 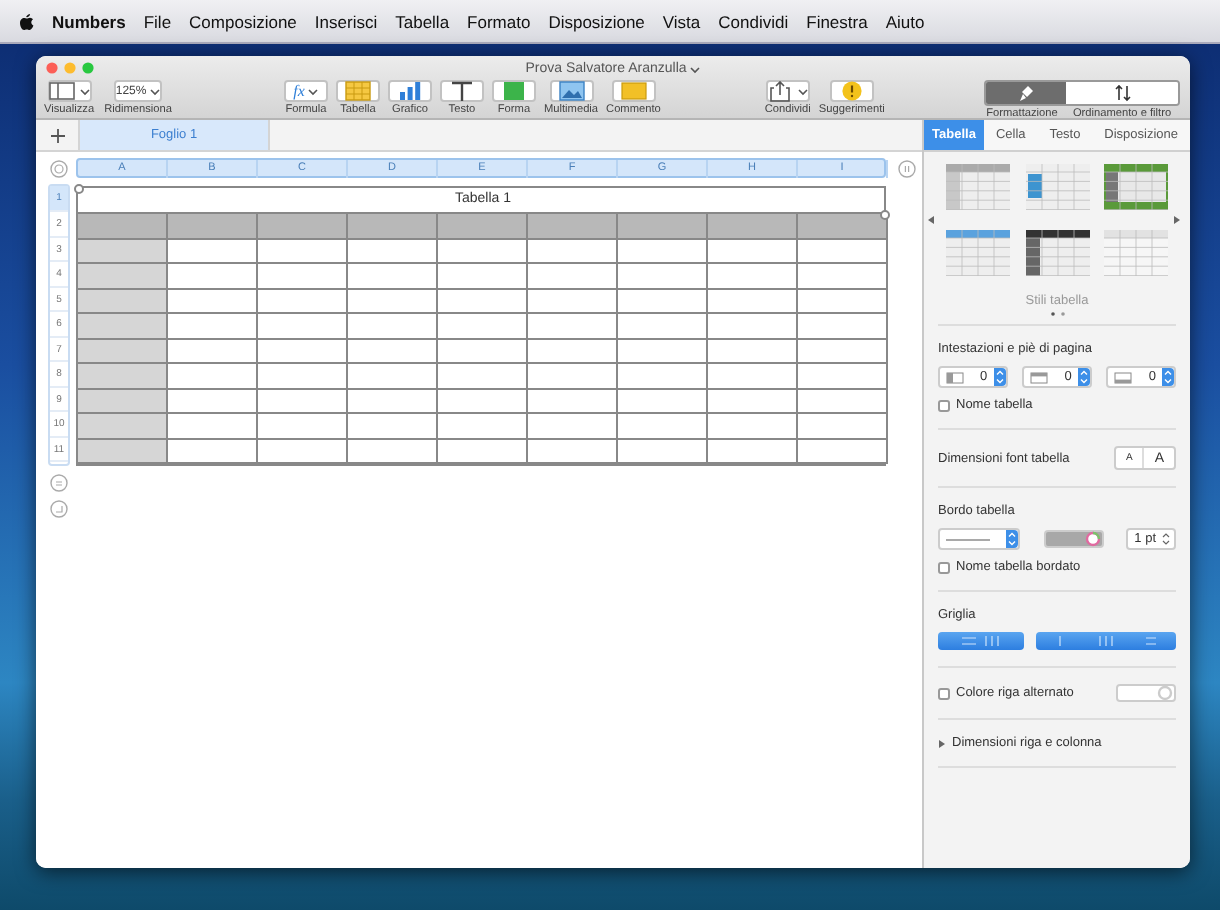 What do you see at coordinates (59, 509) in the screenshot?
I see `resize-corner-icon` at bounding box center [59, 509].